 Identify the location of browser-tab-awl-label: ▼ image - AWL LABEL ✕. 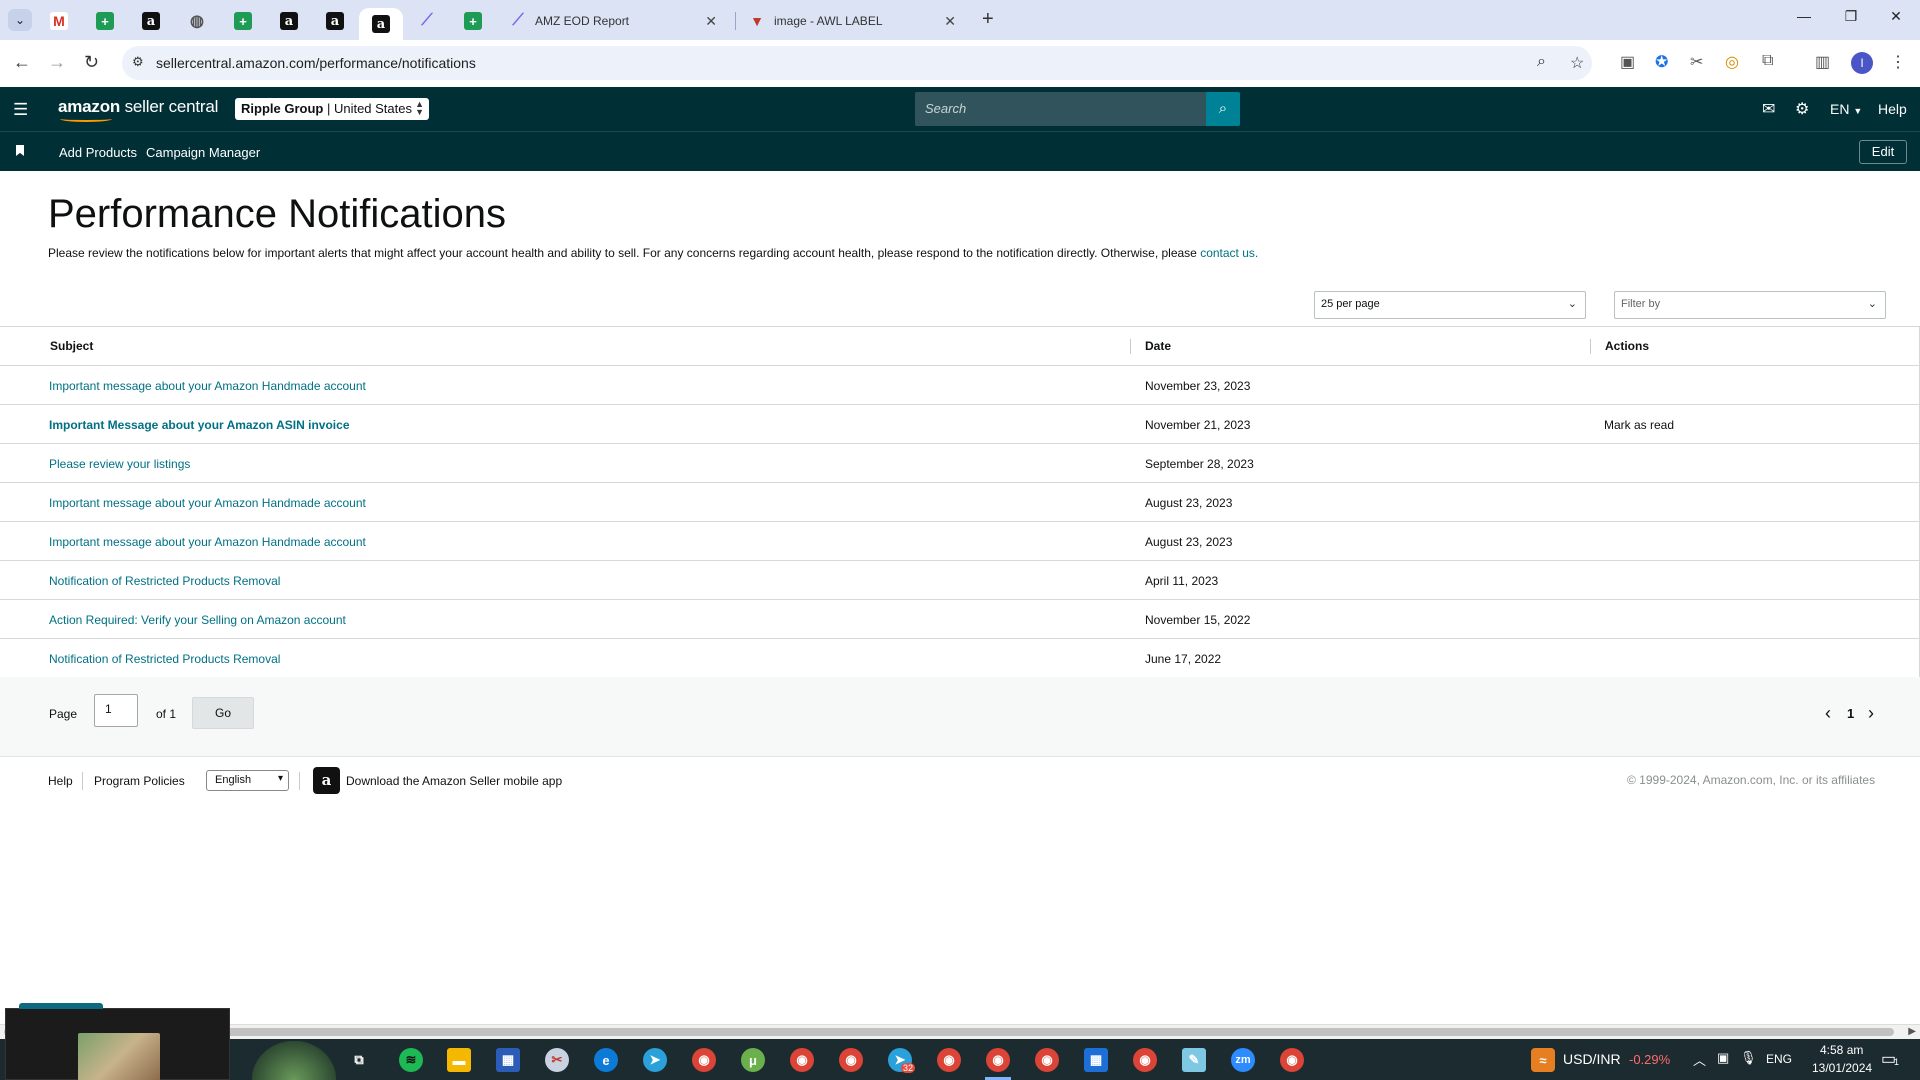
(852, 21).